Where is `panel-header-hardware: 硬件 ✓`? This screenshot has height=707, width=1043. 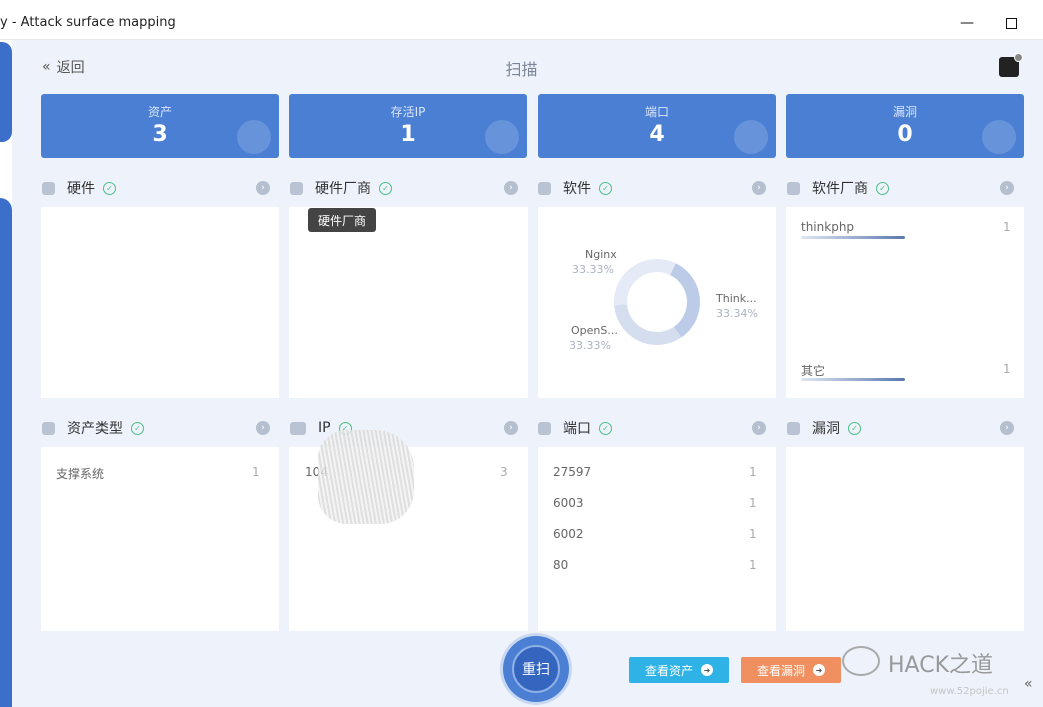 panel-header-hardware: 硬件 ✓ is located at coordinates (79, 188).